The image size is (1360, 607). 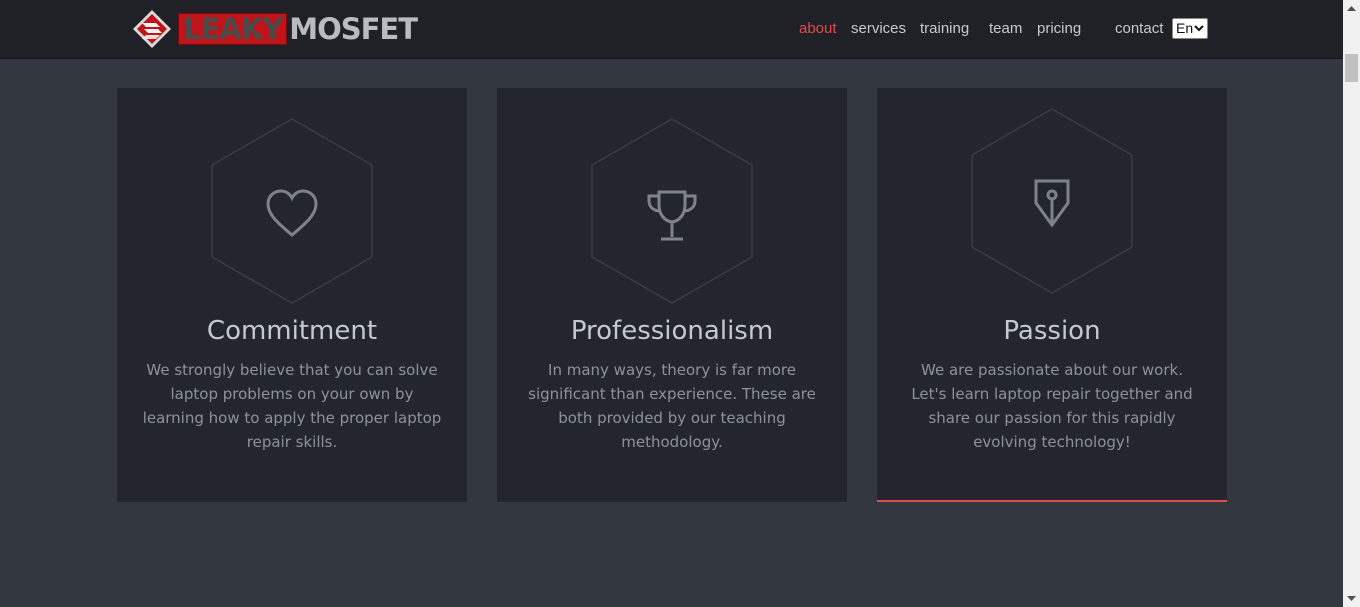 What do you see at coordinates (1351, 598) in the screenshot?
I see `scroll-down-arrow-icon` at bounding box center [1351, 598].